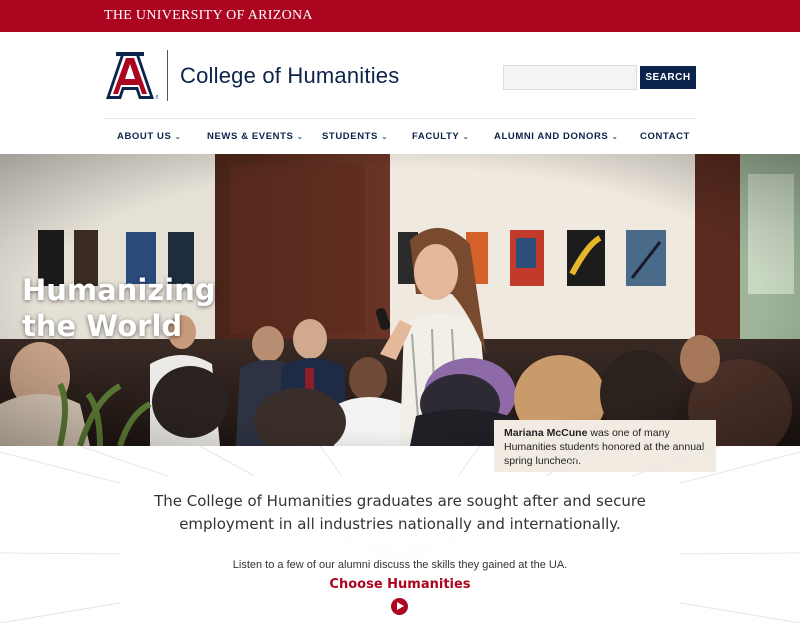  I want to click on nav-label: ABOUT US, so click(144, 136).